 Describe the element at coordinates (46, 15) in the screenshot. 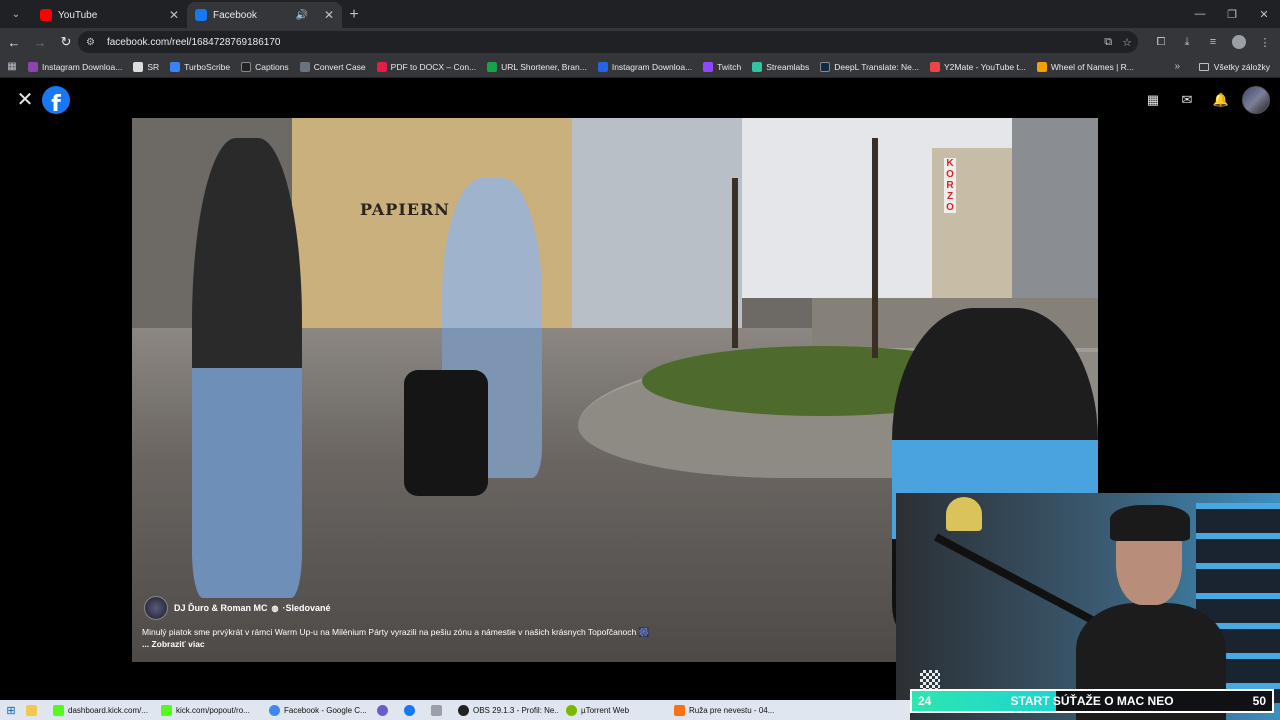

I see `youtube-icon` at that location.